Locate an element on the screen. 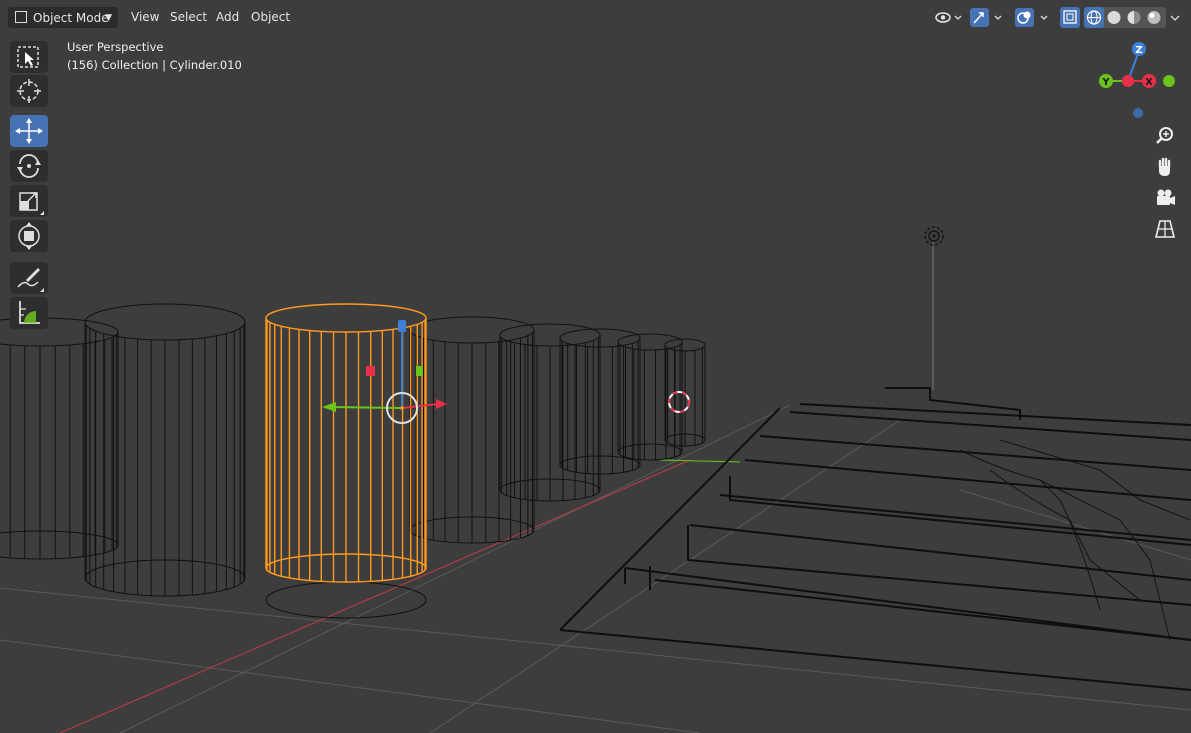 This screenshot has width=1191, height=733. measure-icon is located at coordinates (29, 312).